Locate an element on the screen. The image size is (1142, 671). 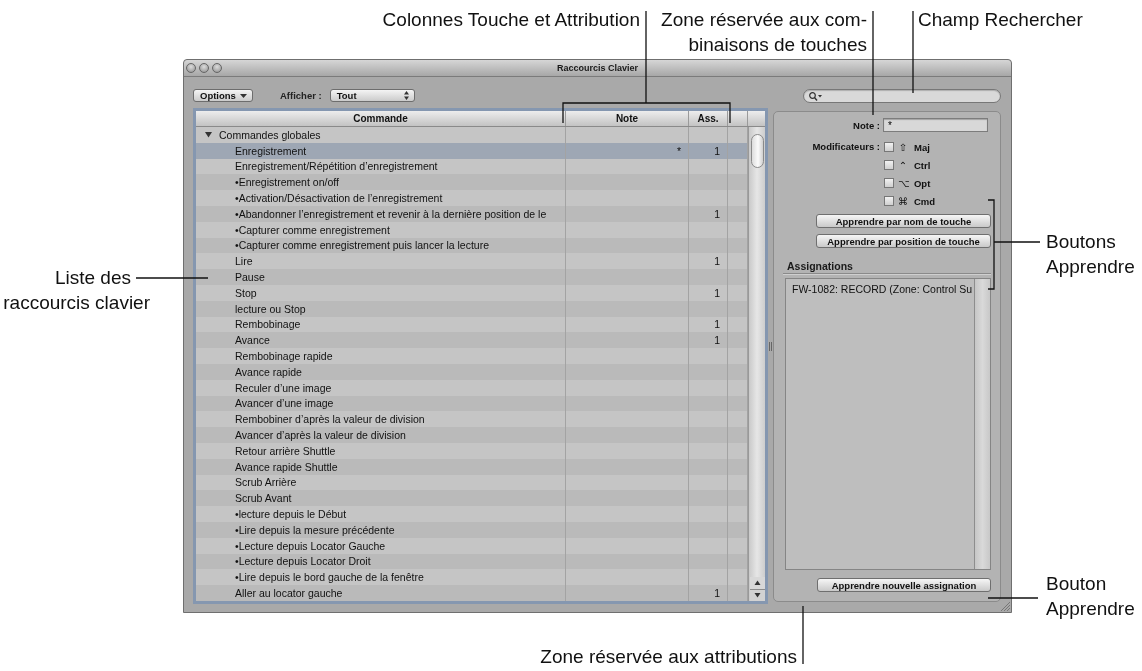
table-row: Pause is located at coordinates (472, 277).